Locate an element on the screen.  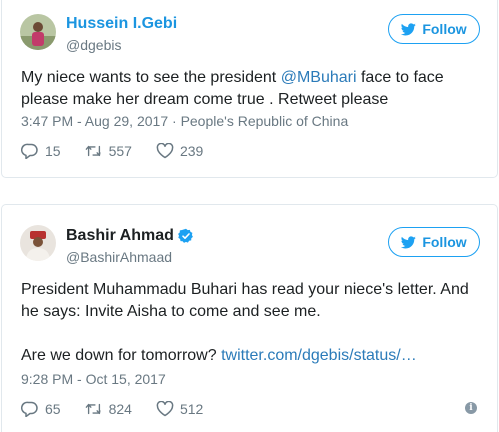
reply-count: 65 is located at coordinates (53, 409).